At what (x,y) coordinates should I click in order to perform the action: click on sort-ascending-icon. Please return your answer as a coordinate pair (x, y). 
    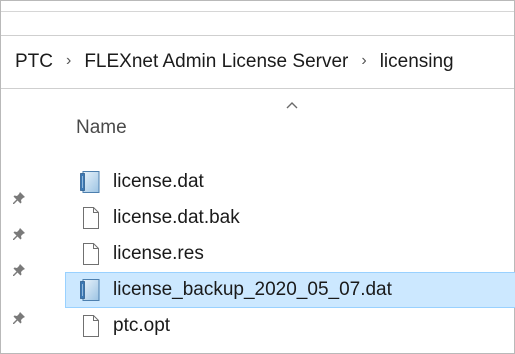
    Looking at the image, I should click on (292, 105).